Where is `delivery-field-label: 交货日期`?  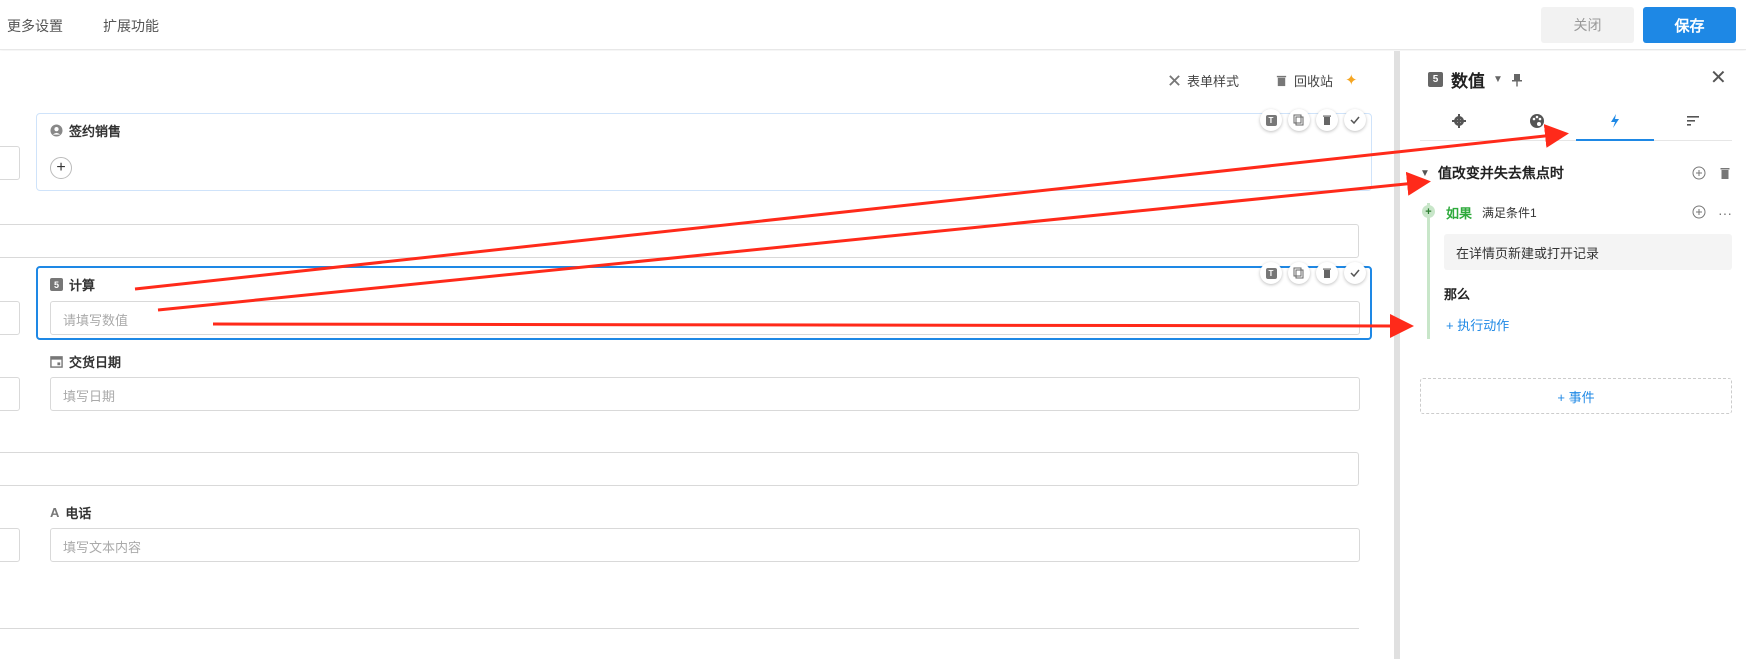
delivery-field-label: 交货日期 is located at coordinates (85, 361).